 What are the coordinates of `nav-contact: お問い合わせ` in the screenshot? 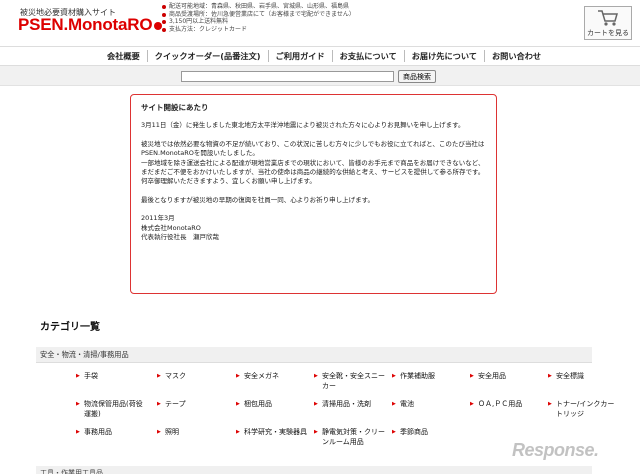 It's located at (515, 56).